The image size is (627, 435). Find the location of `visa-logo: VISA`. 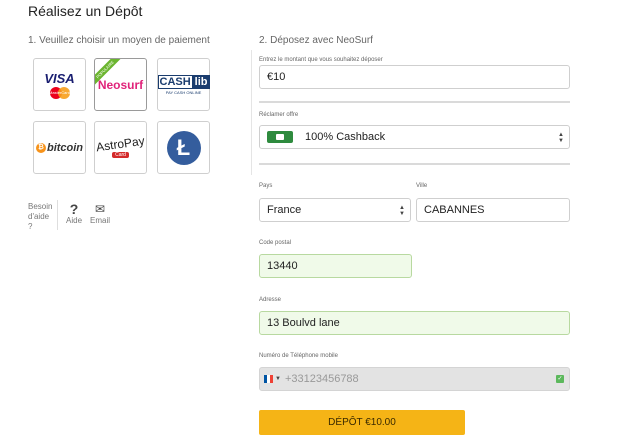

visa-logo: VISA is located at coordinates (59, 78).